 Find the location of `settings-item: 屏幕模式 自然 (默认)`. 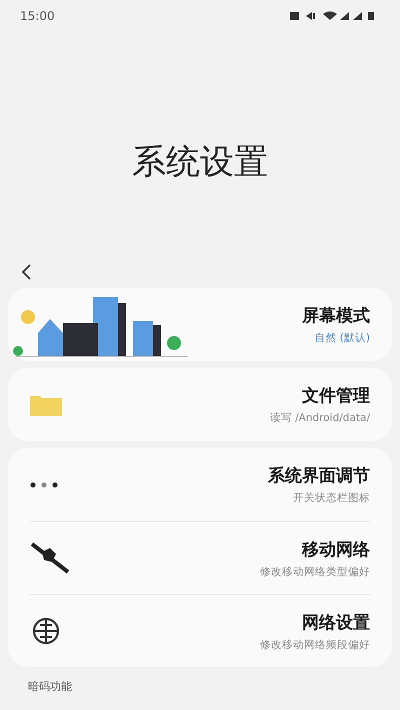

settings-item: 屏幕模式 自然 (默认) is located at coordinates (200, 324).